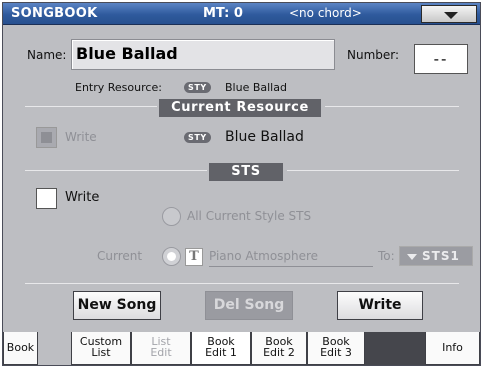  Describe the element at coordinates (120, 256) in the screenshot. I see `current-sts-label: Current` at that location.